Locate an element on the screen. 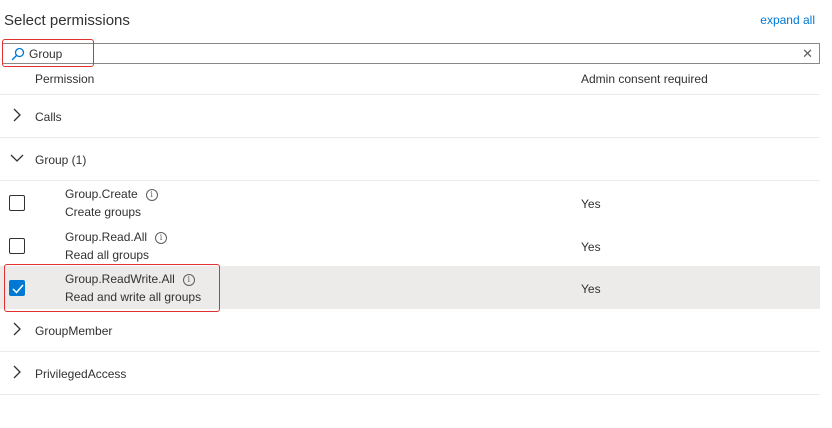 The image size is (832, 428). group-row-calls: Calls is located at coordinates (410, 116).